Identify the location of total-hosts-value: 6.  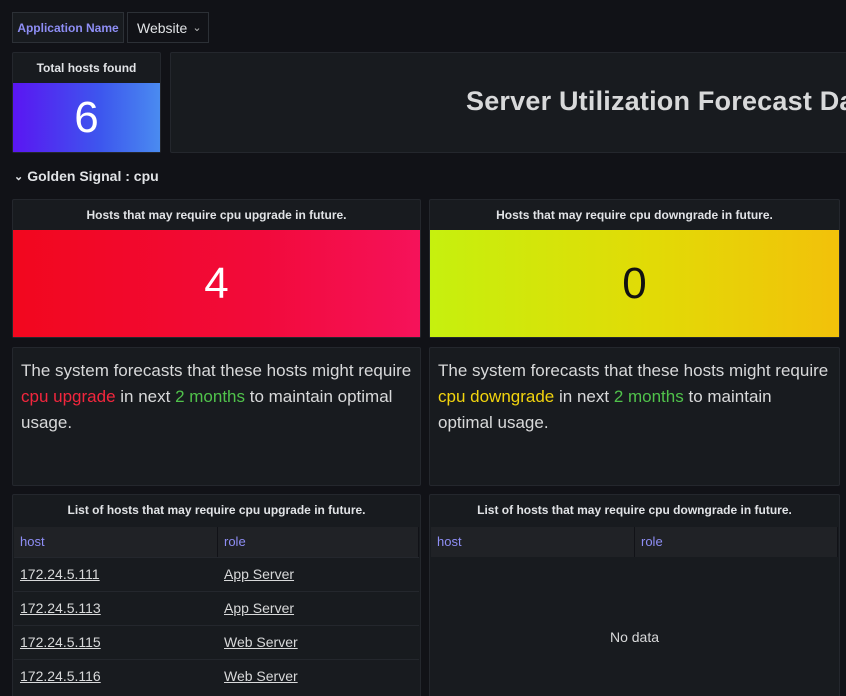
(86, 117).